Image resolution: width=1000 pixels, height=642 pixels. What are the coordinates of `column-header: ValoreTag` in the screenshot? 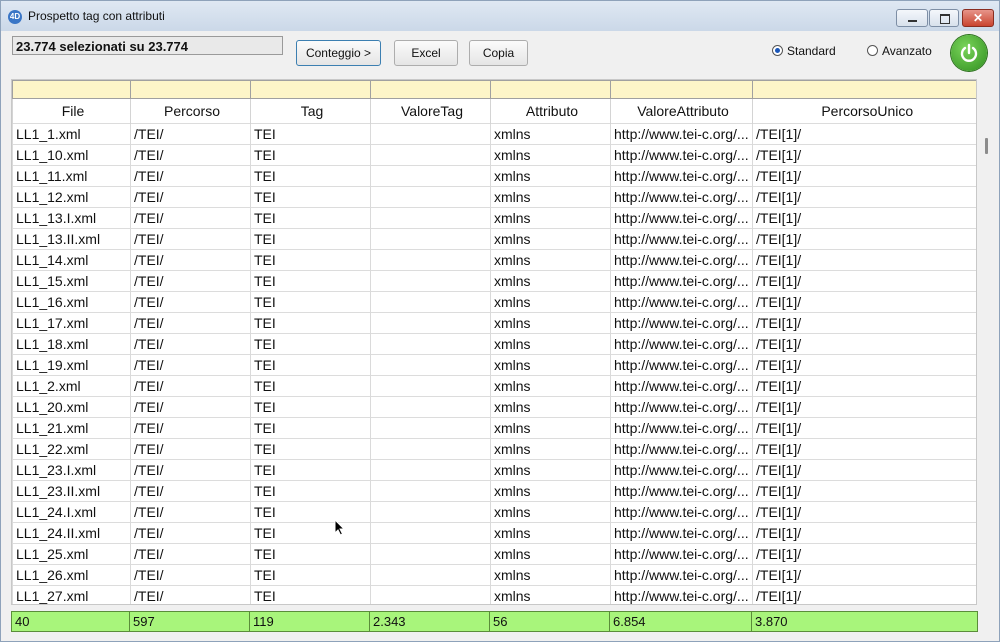 It's located at (430, 111).